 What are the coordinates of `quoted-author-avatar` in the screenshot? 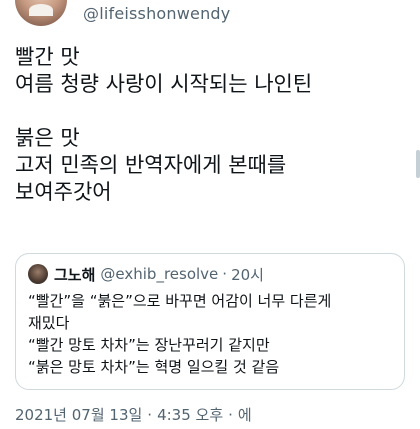 It's located at (38, 274).